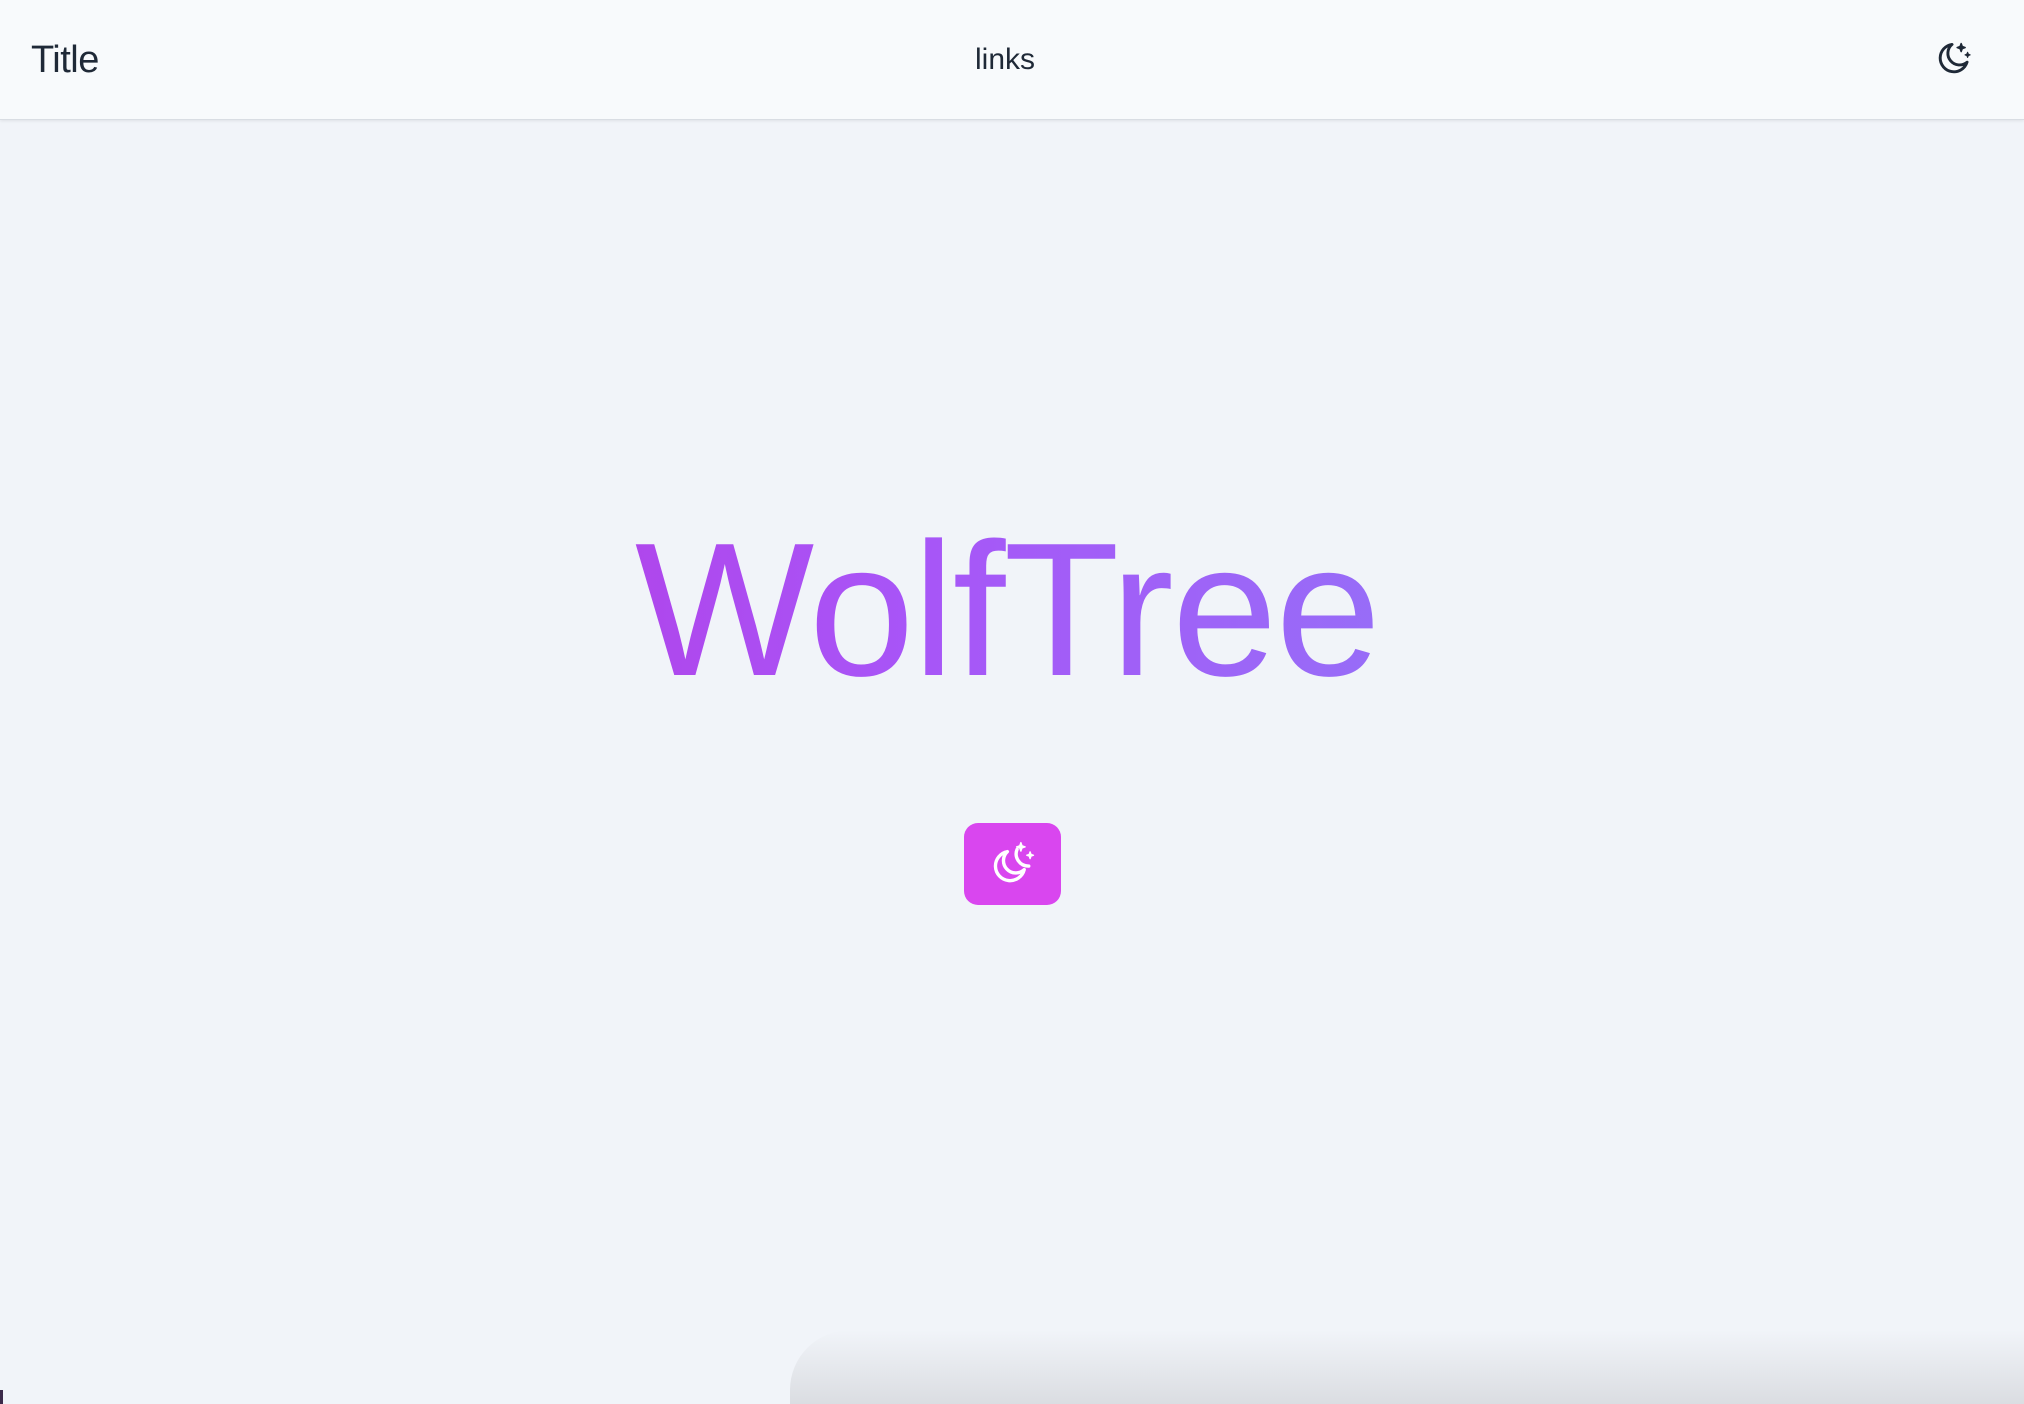 The height and width of the screenshot is (1404, 2024). What do you see at coordinates (65, 60) in the screenshot?
I see `site-title: Title` at bounding box center [65, 60].